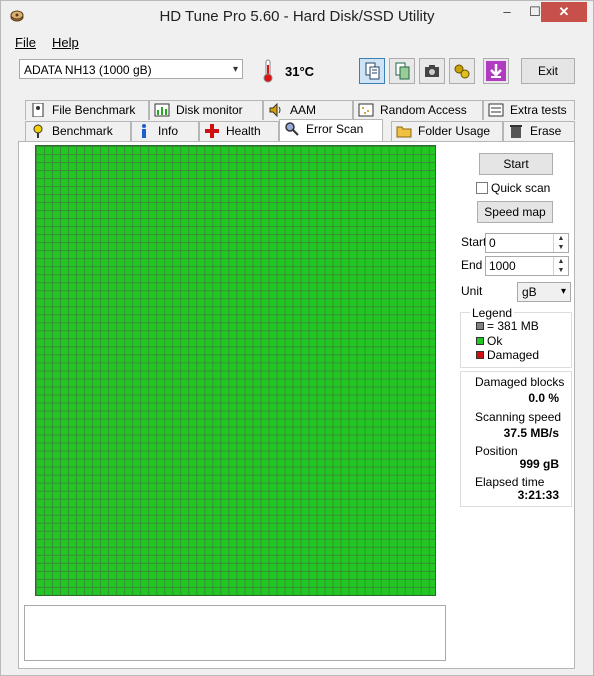 The image size is (594, 676). What do you see at coordinates (492, 243) in the screenshot?
I see `start-position-value: 0` at bounding box center [492, 243].